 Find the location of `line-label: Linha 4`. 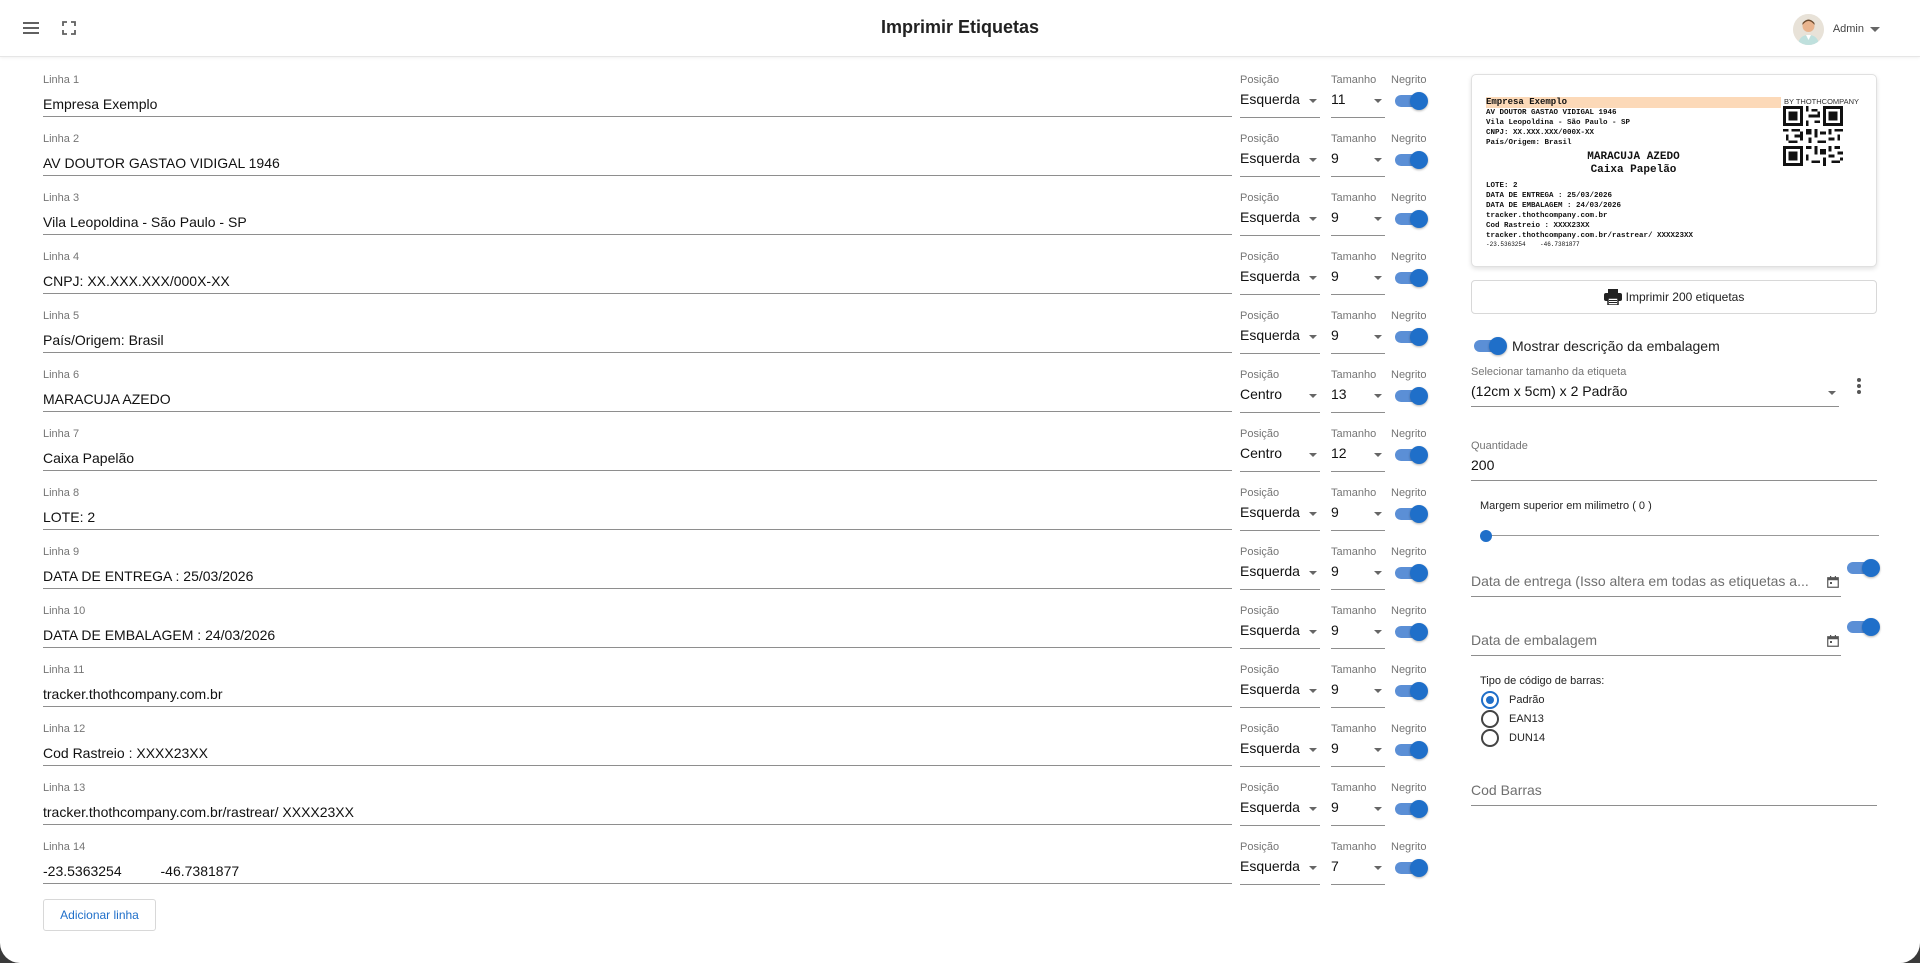

line-label: Linha 4 is located at coordinates (61, 257).